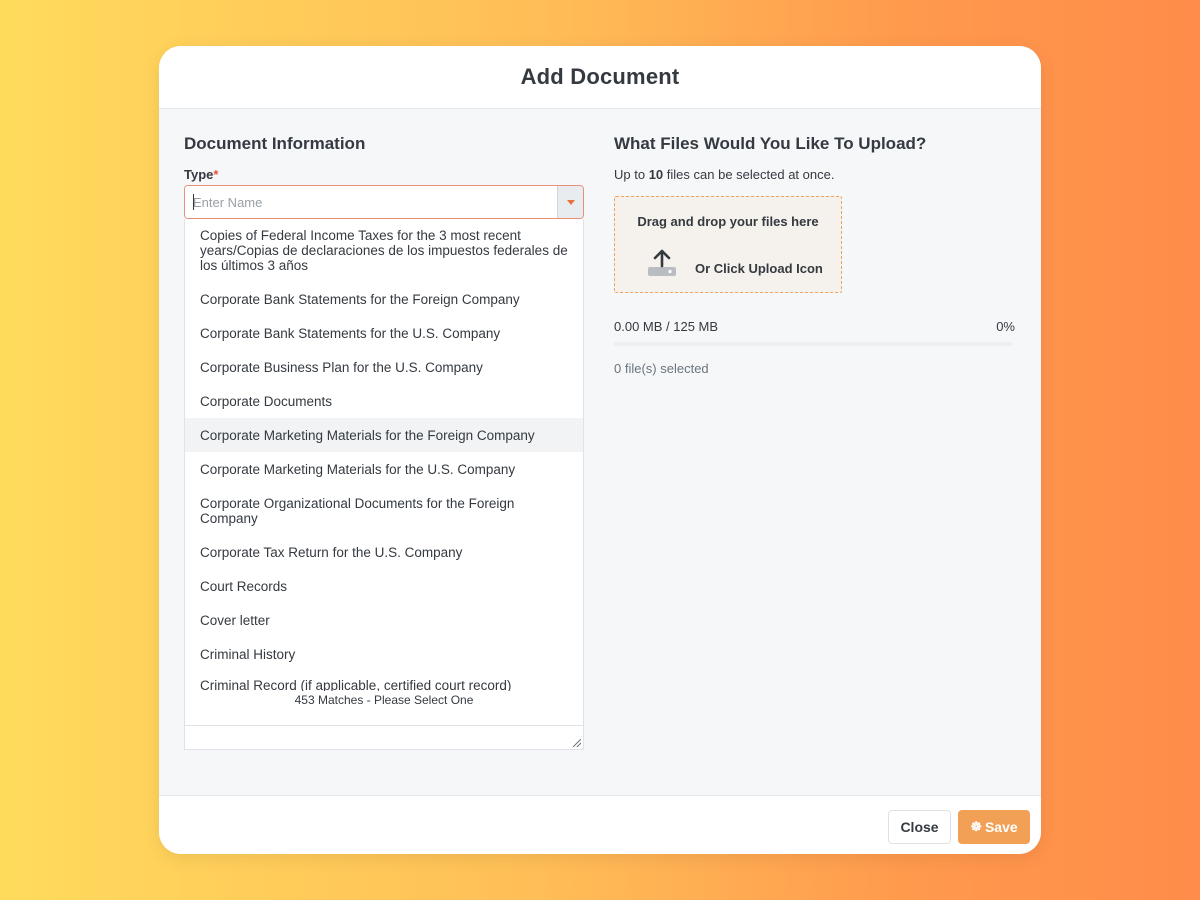  I want to click on triangle-down-icon, so click(570, 202).